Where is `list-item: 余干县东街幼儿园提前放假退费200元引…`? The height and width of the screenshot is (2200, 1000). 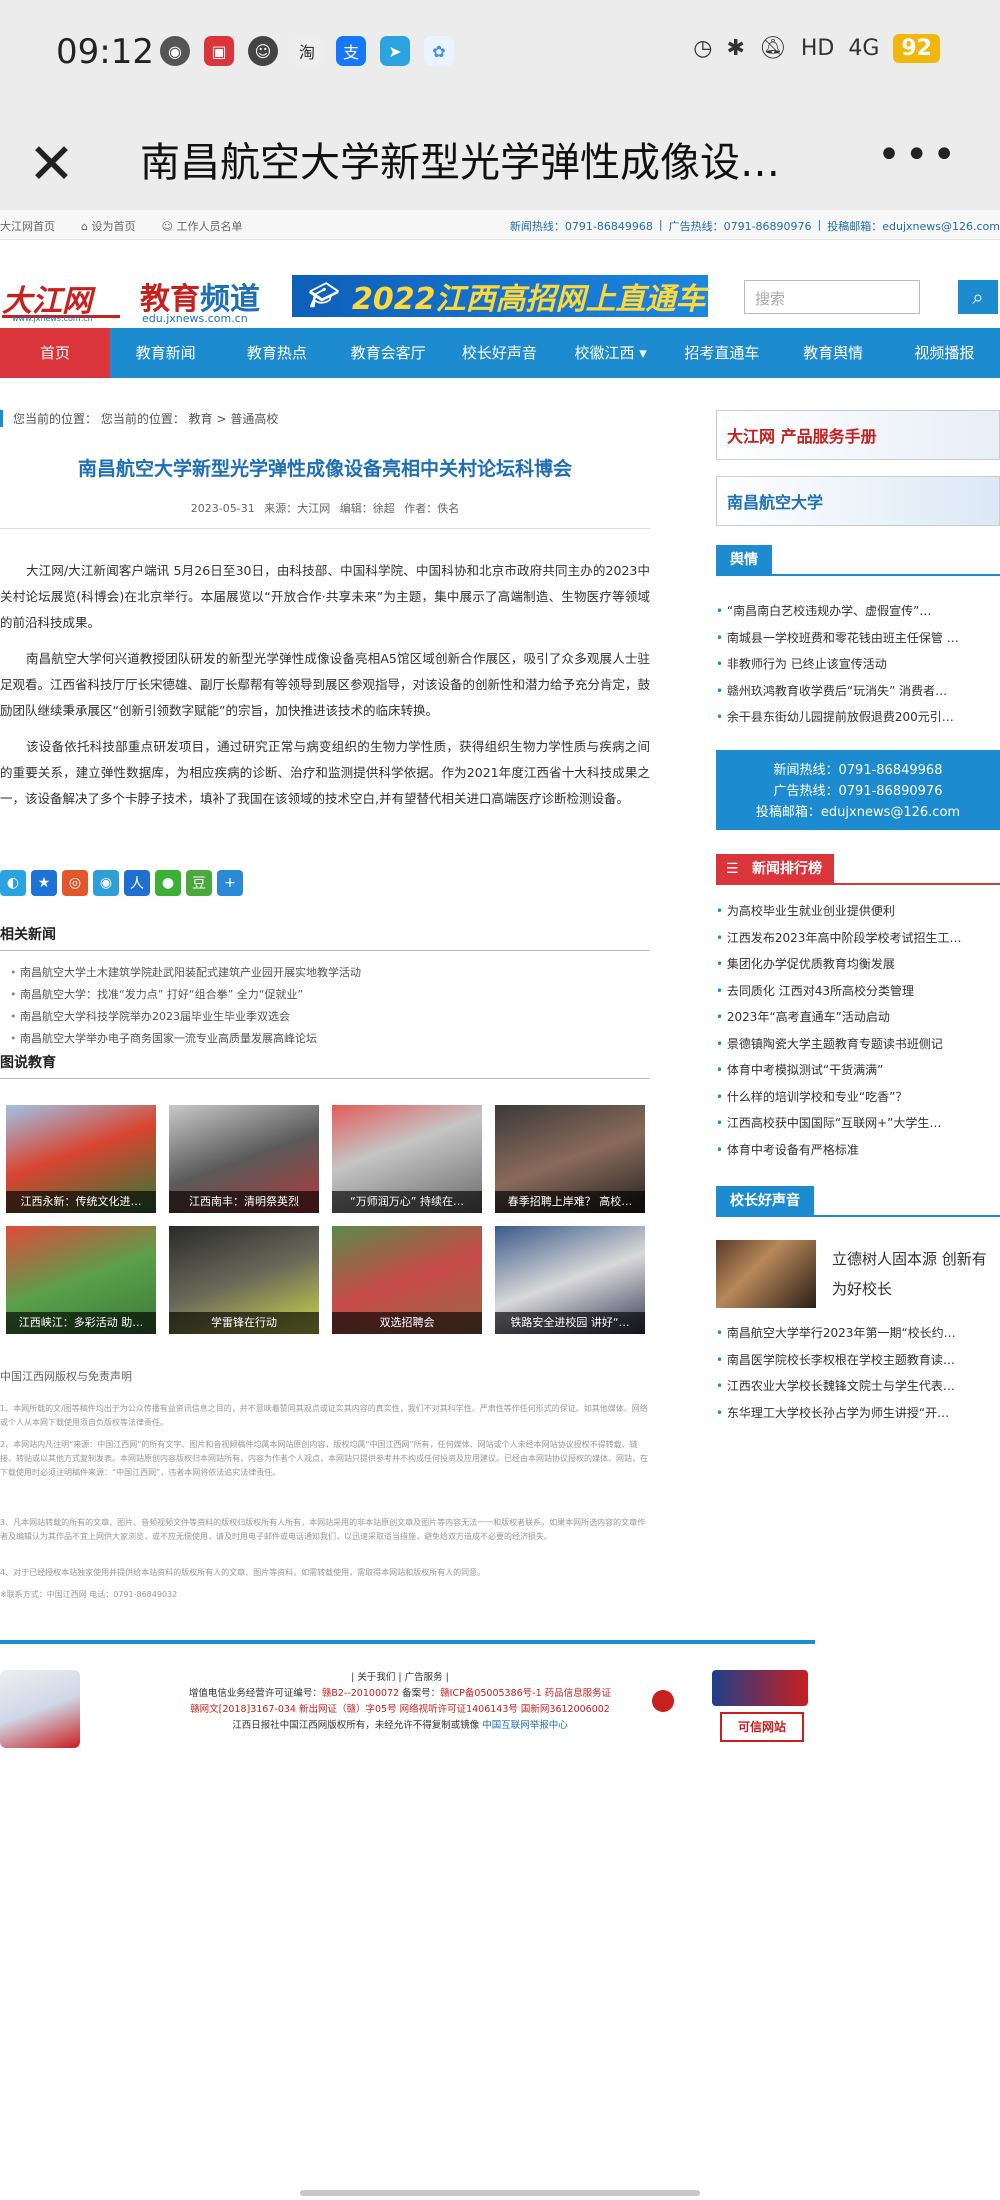
list-item: 余干县东街幼儿园提前放假退费200元引… is located at coordinates (858, 717).